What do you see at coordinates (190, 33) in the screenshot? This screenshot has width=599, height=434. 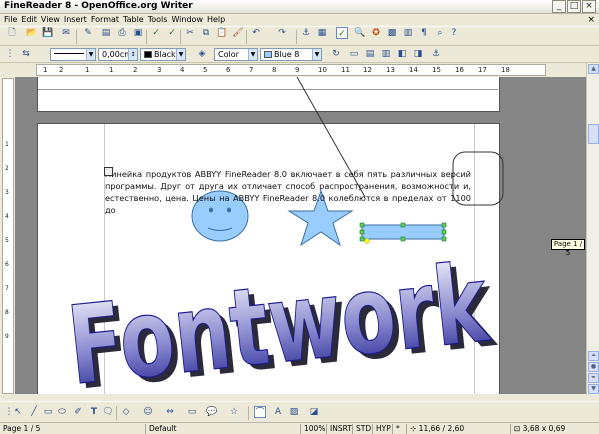 I see `cut-icon: ✂` at bounding box center [190, 33].